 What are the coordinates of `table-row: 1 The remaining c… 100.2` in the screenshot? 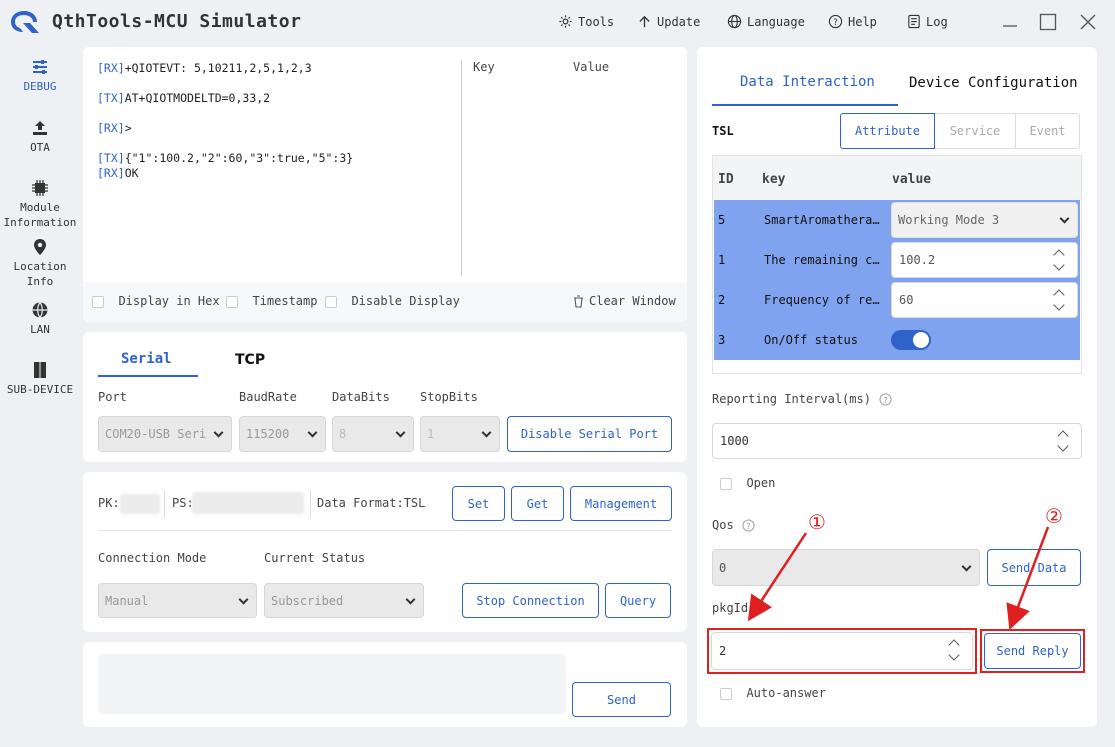 It's located at (897, 260).